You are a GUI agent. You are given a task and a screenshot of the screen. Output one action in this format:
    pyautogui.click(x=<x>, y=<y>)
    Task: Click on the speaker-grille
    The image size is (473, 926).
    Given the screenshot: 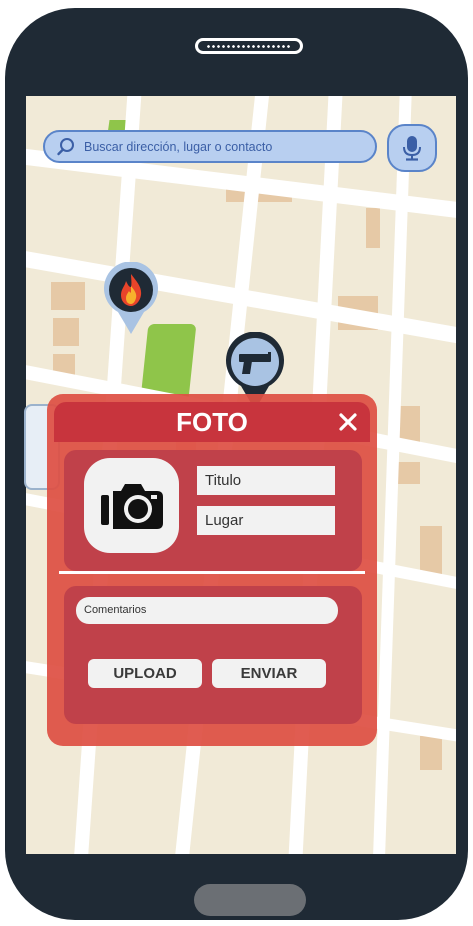 What is the action you would take?
    pyautogui.click(x=249, y=46)
    